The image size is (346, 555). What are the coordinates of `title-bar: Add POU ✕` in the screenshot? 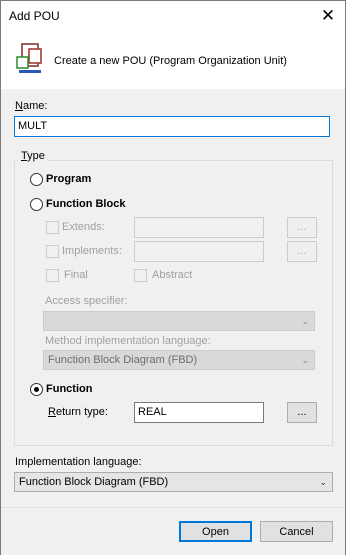 It's located at (173, 16).